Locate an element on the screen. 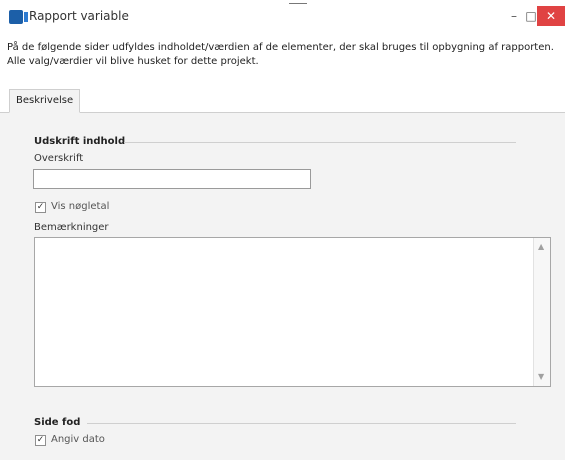 The image size is (565, 460). heading-input is located at coordinates (172, 179).